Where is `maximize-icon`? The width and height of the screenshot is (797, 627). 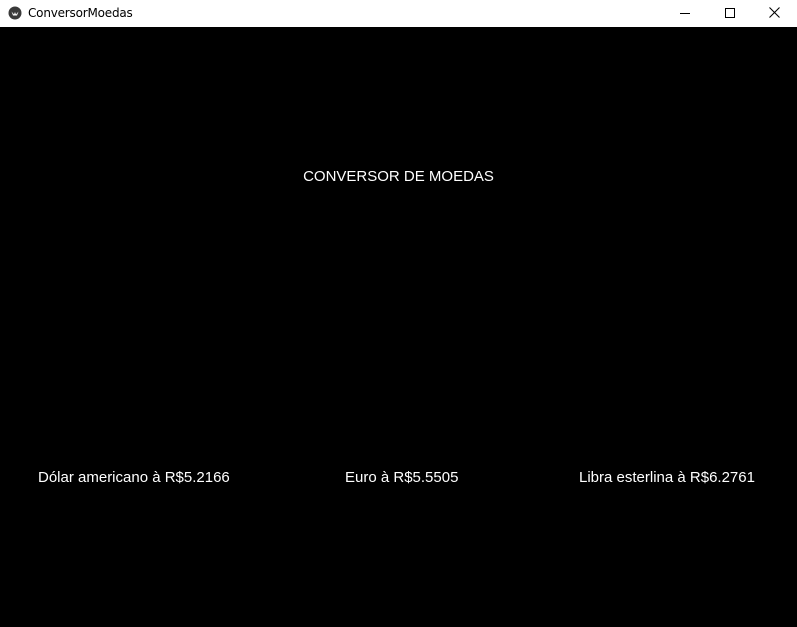 maximize-icon is located at coordinates (729, 14).